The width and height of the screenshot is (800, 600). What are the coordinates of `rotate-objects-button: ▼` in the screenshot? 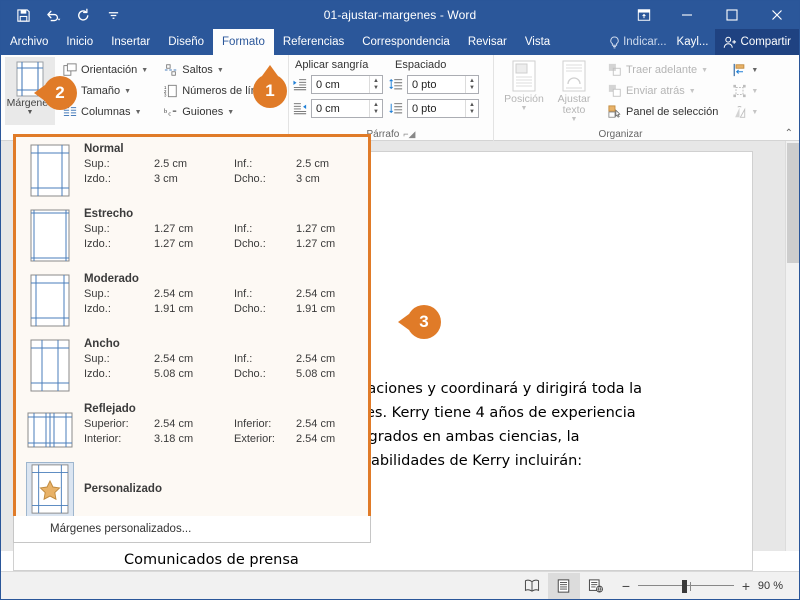 It's located at (745, 112).